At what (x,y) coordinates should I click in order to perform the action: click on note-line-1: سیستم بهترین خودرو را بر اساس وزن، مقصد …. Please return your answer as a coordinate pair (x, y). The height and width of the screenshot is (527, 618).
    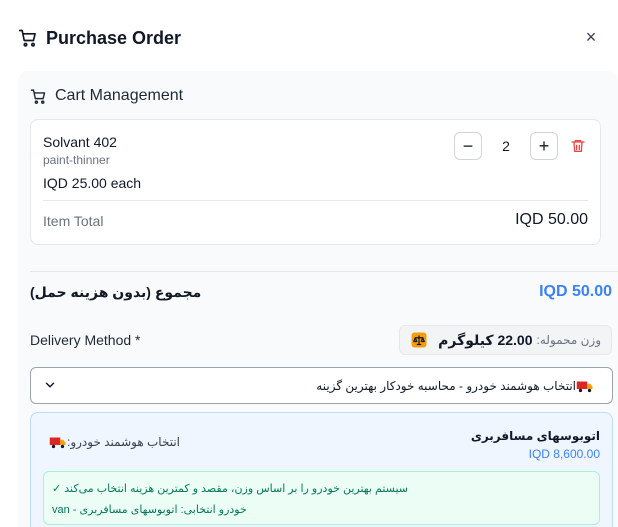
    Looking at the image, I should click on (230, 489).